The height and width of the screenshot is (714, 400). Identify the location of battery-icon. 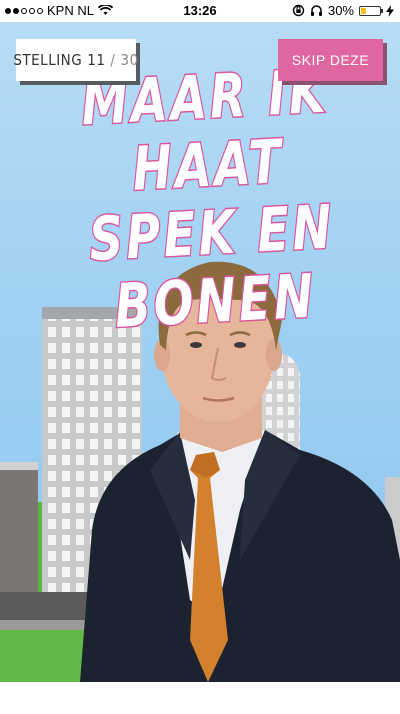
(371, 10).